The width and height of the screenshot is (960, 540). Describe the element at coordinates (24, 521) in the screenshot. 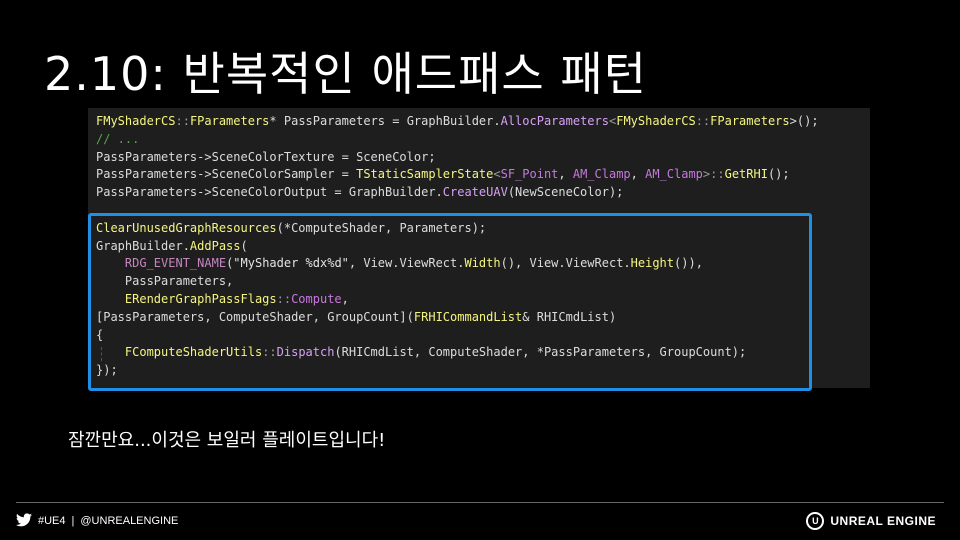

I see `twitter-bird-icon` at that location.